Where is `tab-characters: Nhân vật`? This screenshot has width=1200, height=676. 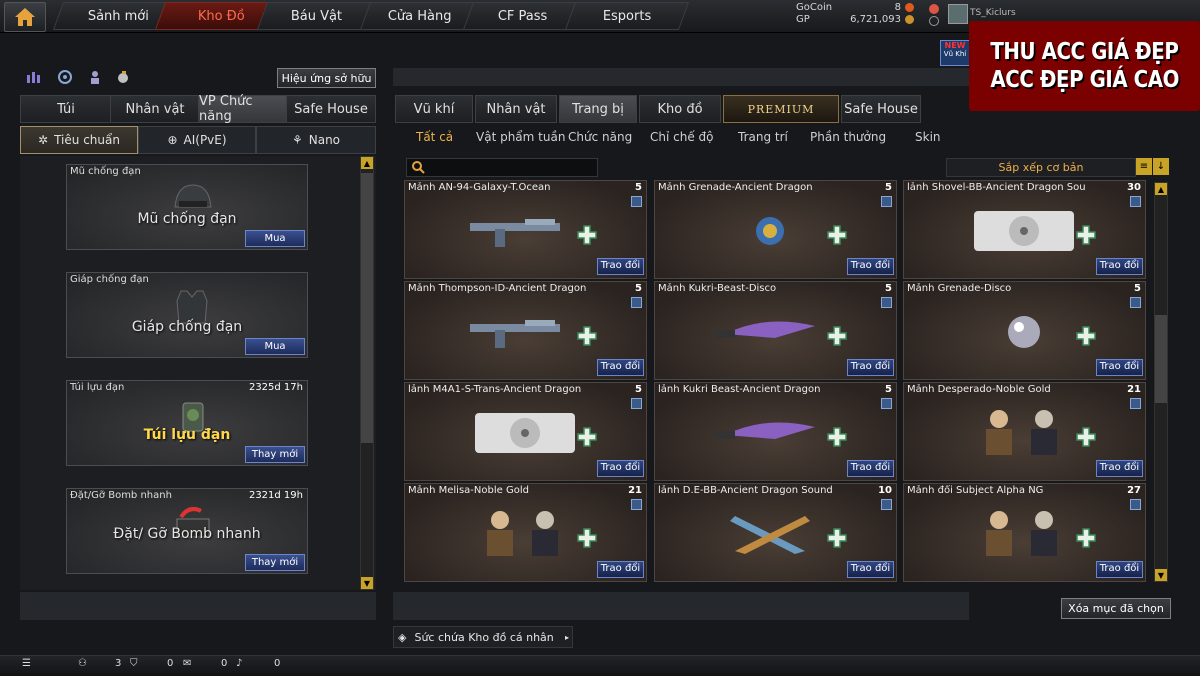
tab-characters: Nhân vật is located at coordinates (516, 109).